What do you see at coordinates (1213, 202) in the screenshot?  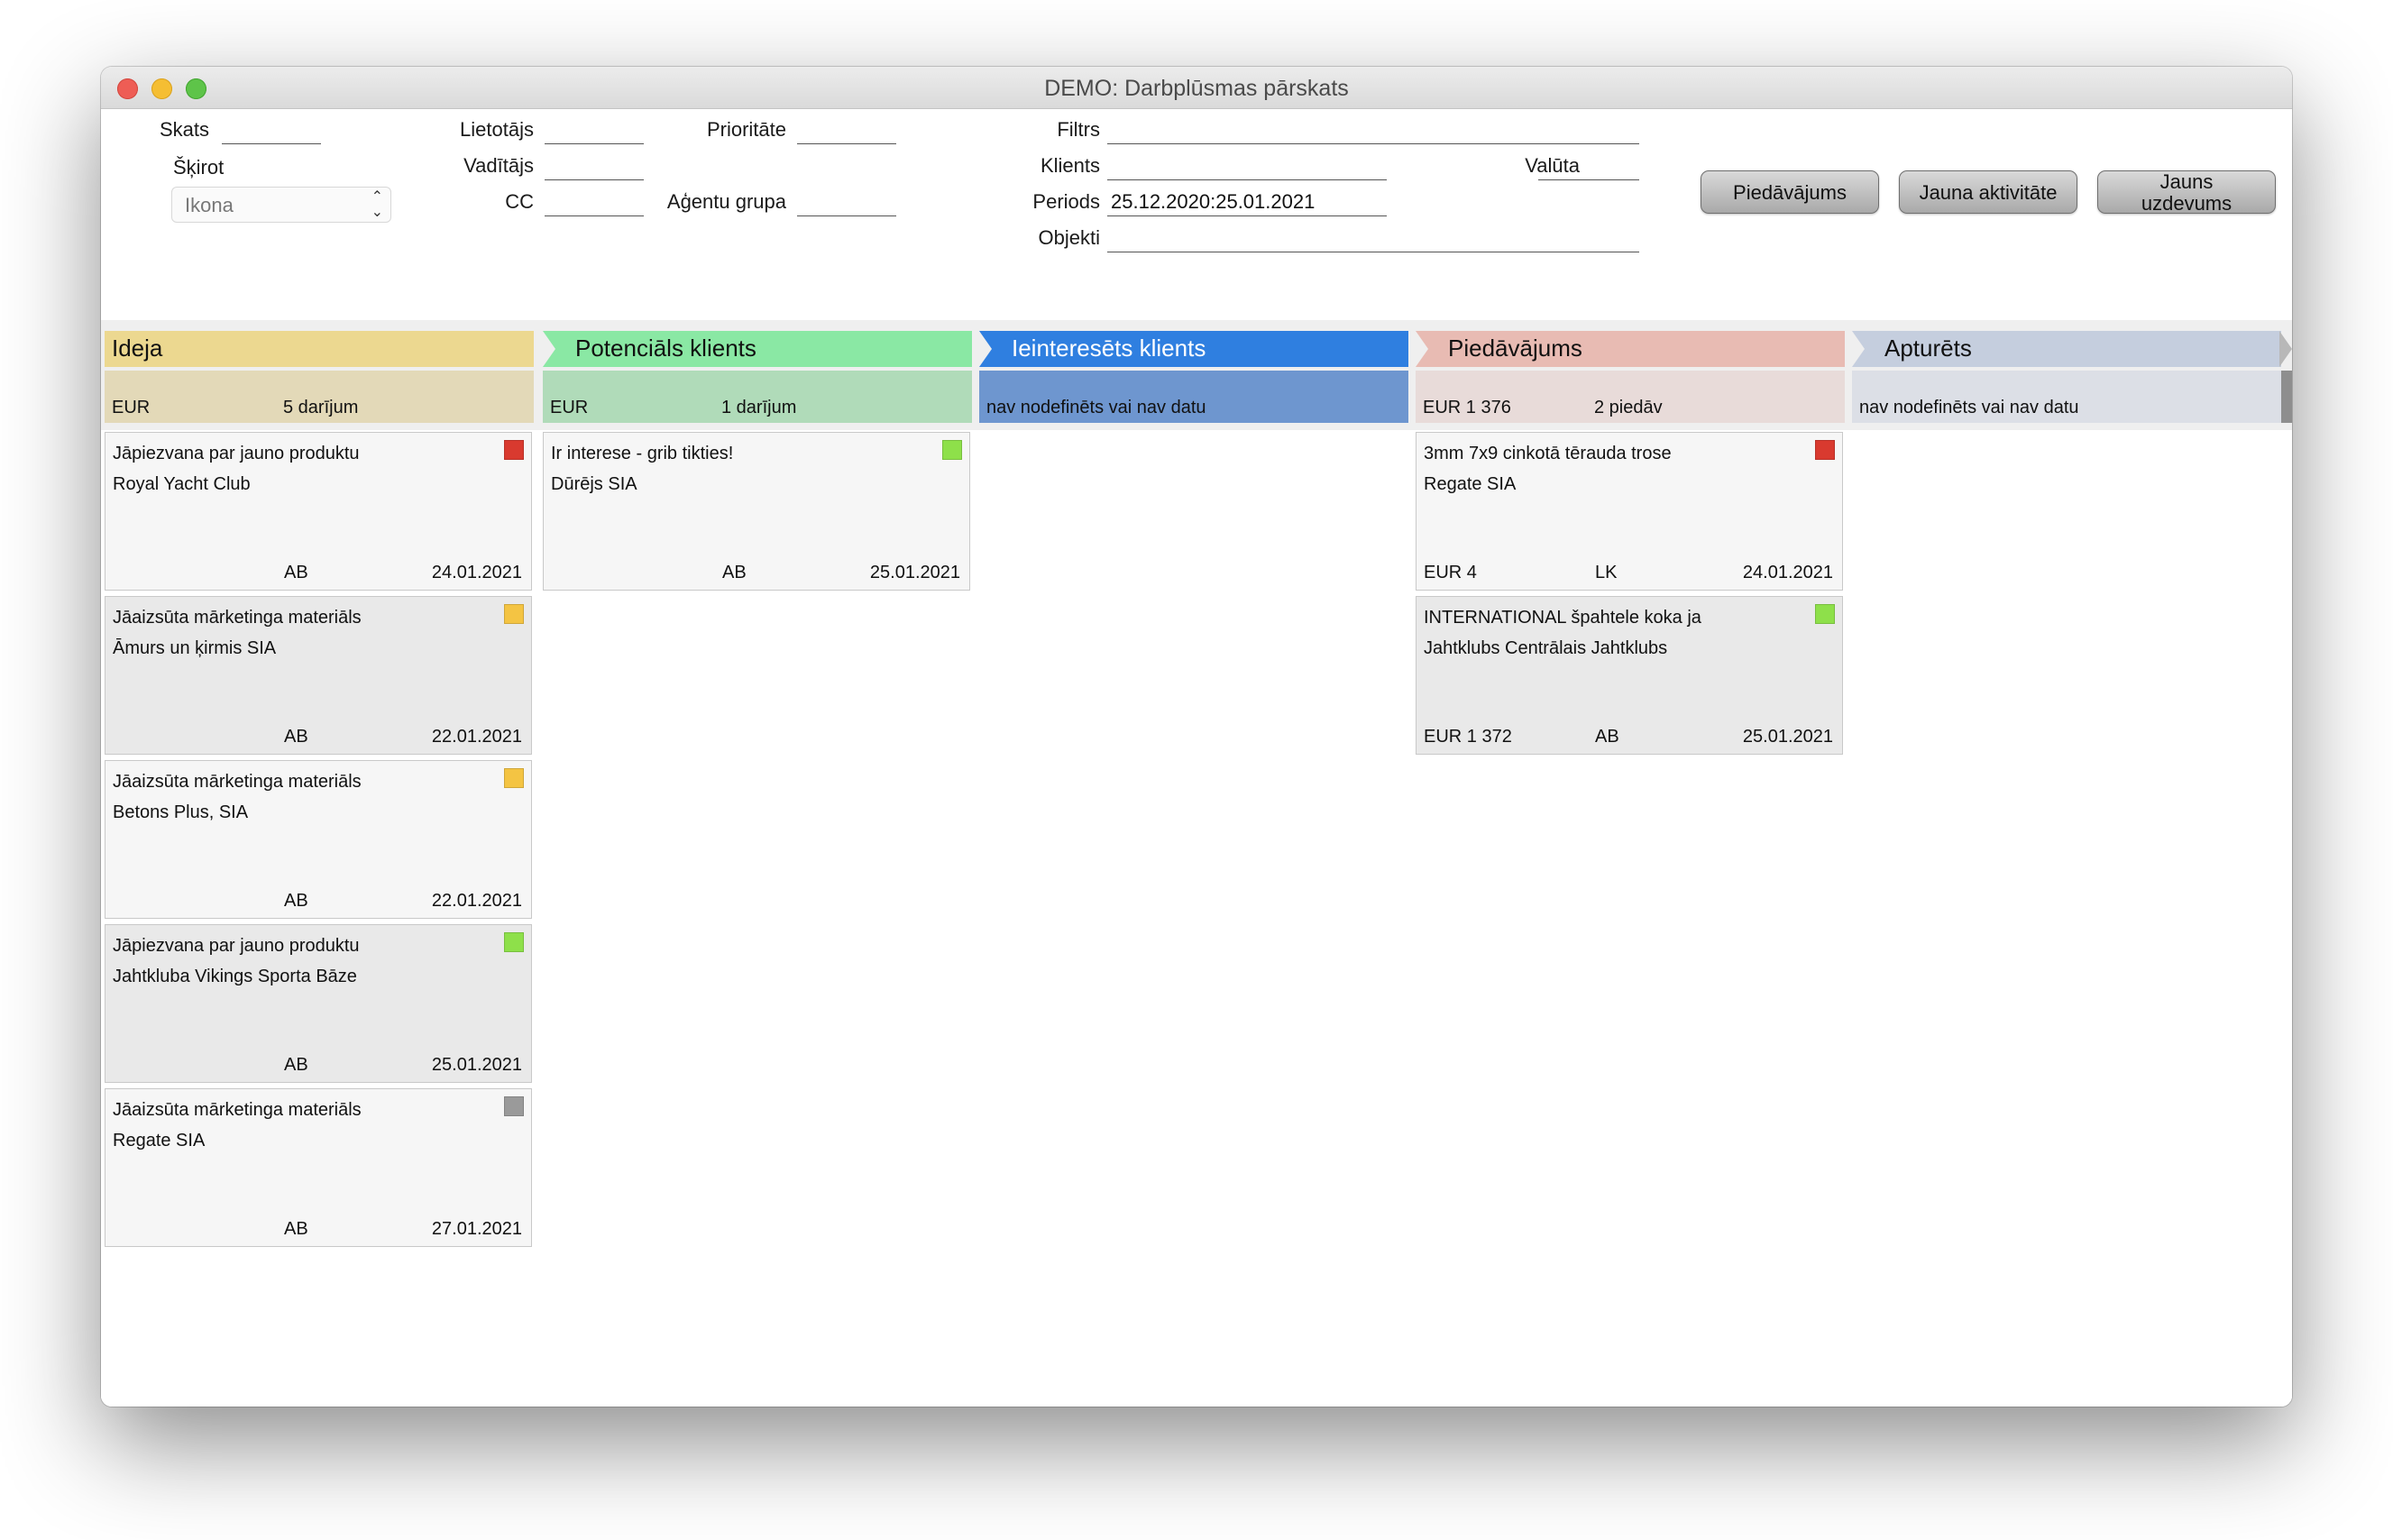 I see `periods-value: 25.12.2020:25.01.2021` at bounding box center [1213, 202].